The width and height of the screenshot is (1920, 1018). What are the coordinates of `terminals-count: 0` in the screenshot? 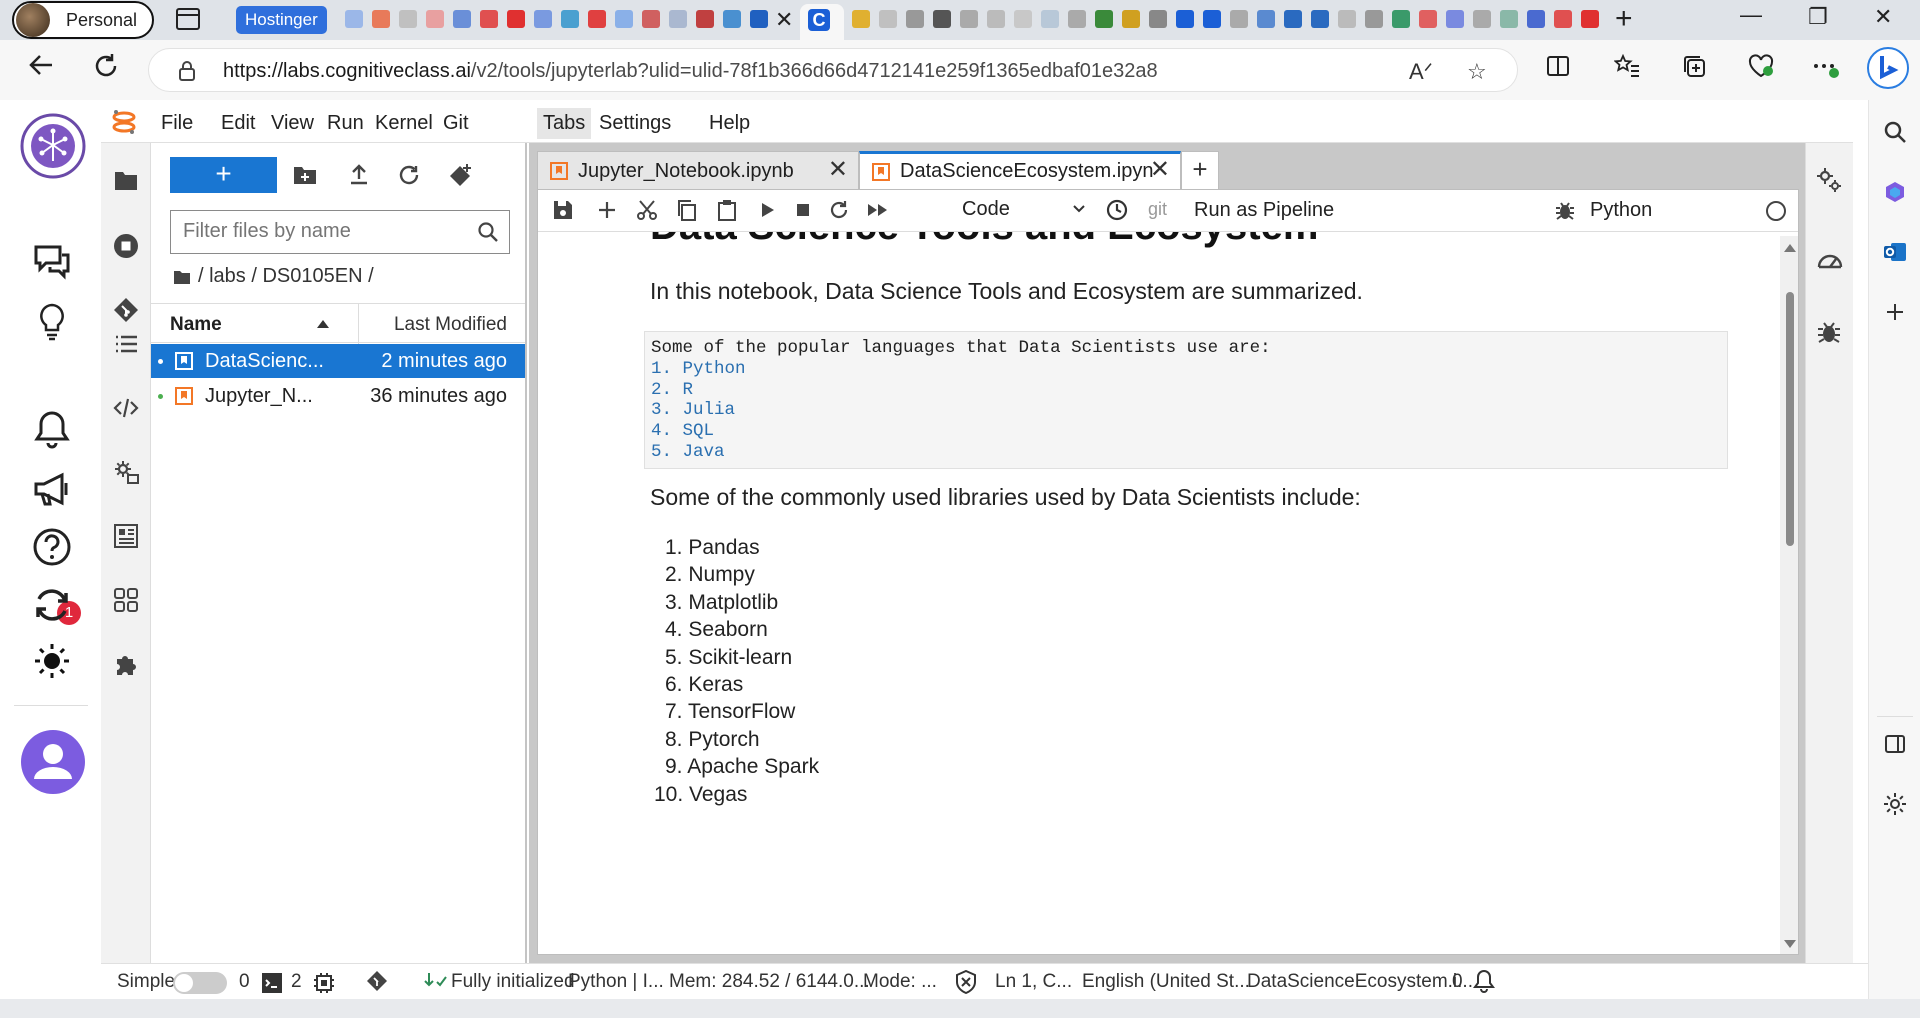 It's located at (244, 982).